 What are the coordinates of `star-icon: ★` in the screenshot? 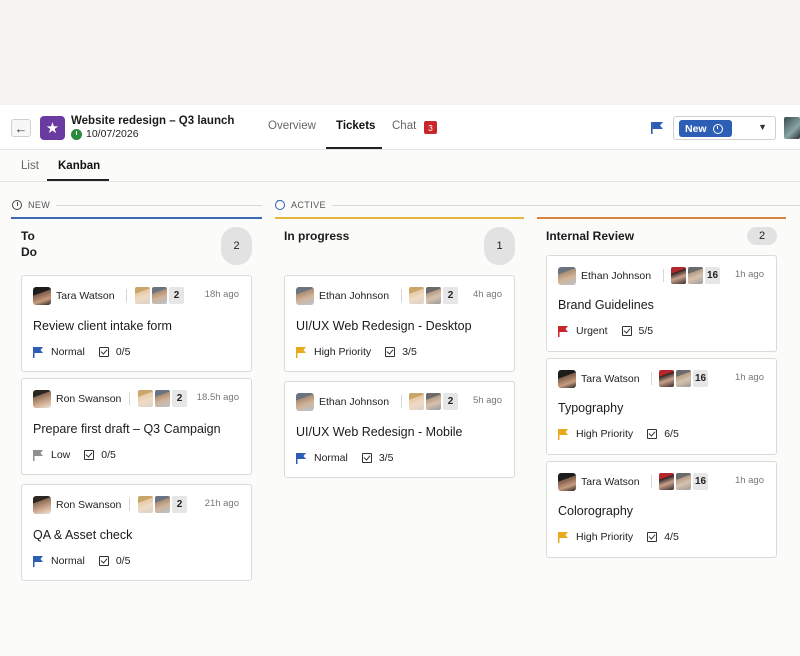 It's located at (52, 128).